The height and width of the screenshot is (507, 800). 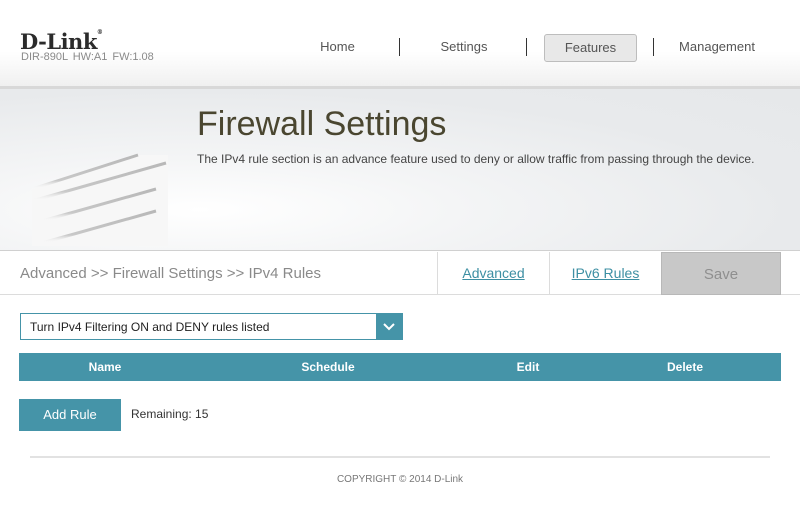 I want to click on column-header-name: Name, so click(x=105, y=367).